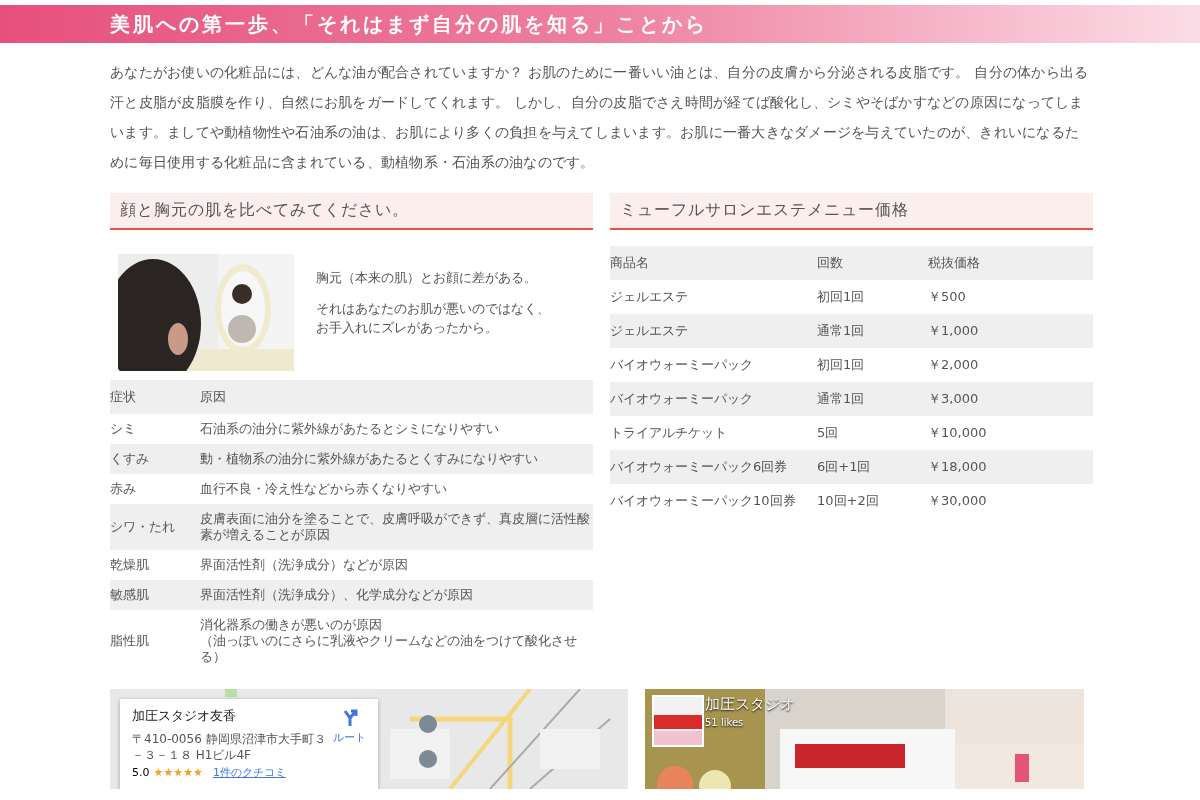  What do you see at coordinates (389, 649) in the screenshot?
I see `cell-text: （油っぽいのにさらに乳液やクリームなどの油をつけて酸化させる）` at bounding box center [389, 649].